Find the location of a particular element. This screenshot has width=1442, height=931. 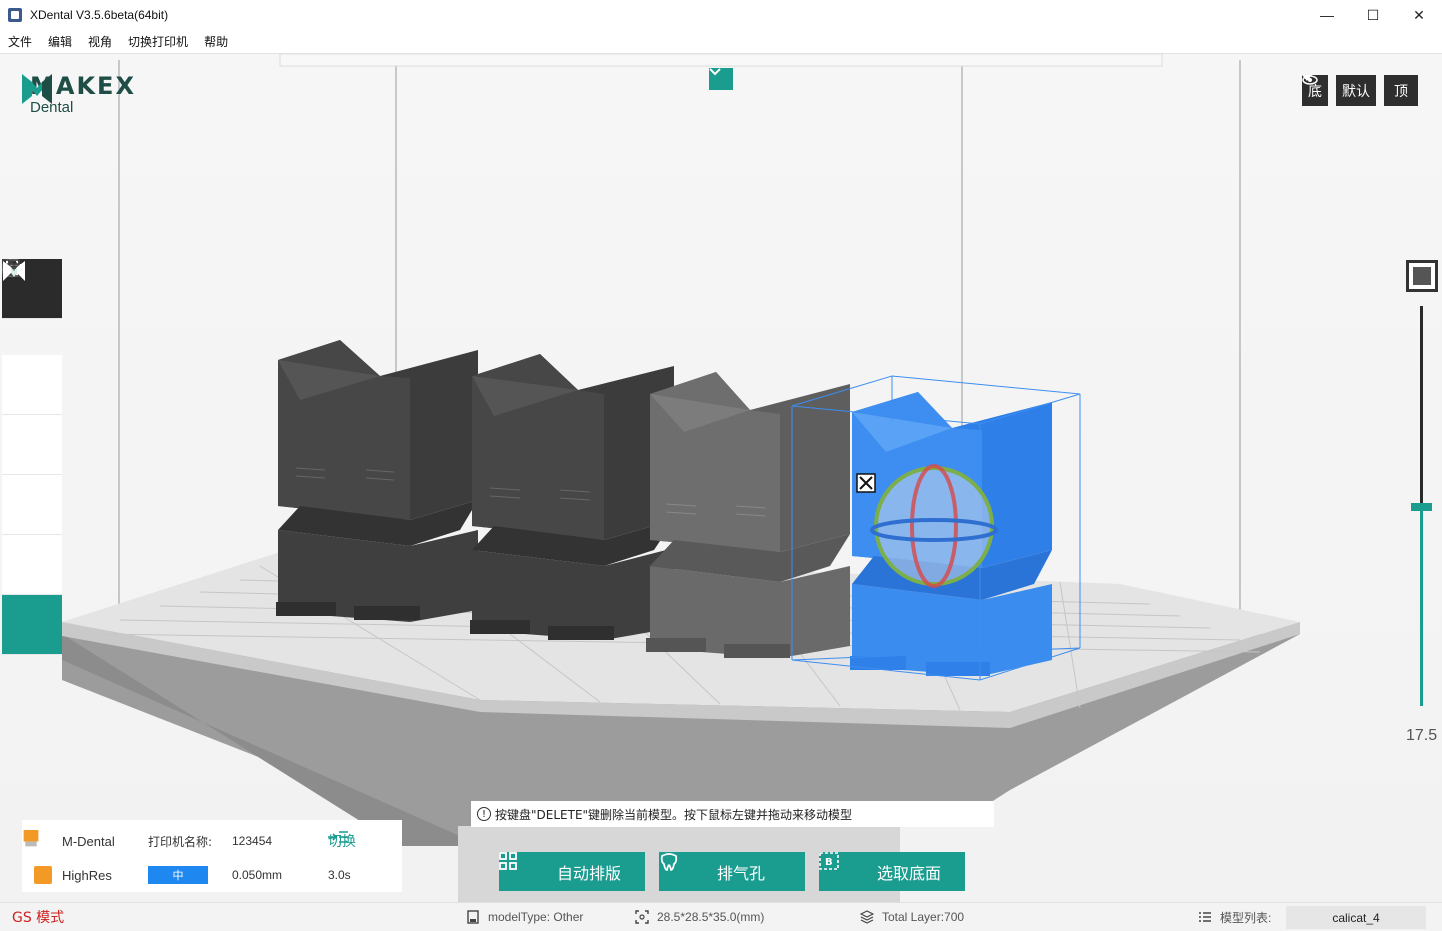

layout-button is located at coordinates (32, 367).